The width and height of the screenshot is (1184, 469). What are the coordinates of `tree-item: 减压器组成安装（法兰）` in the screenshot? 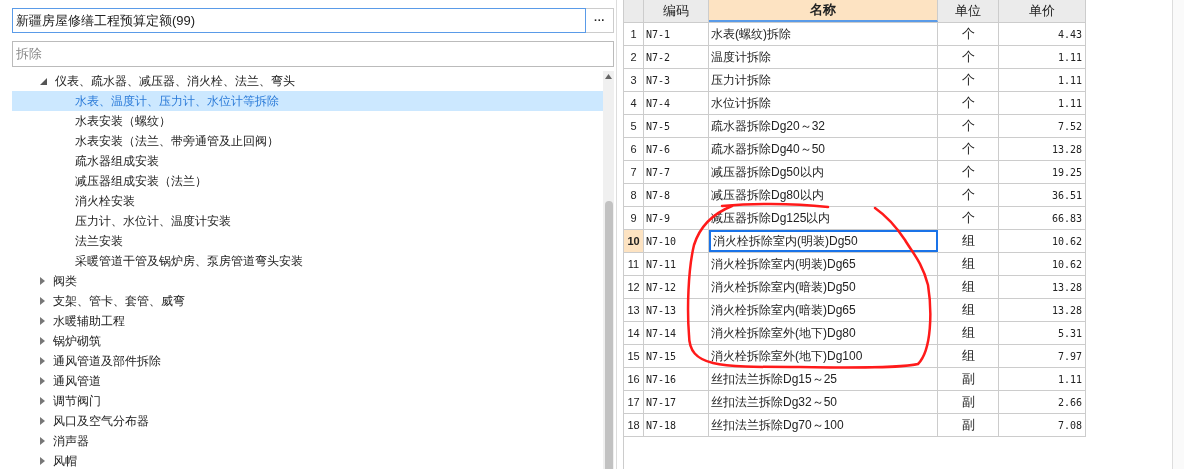 It's located at (307, 181).